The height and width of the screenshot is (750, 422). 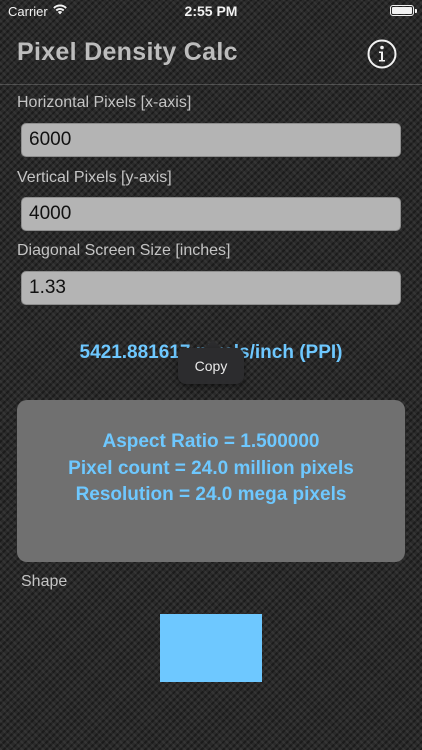 What do you see at coordinates (403, 10) in the screenshot?
I see `battery-icon` at bounding box center [403, 10].